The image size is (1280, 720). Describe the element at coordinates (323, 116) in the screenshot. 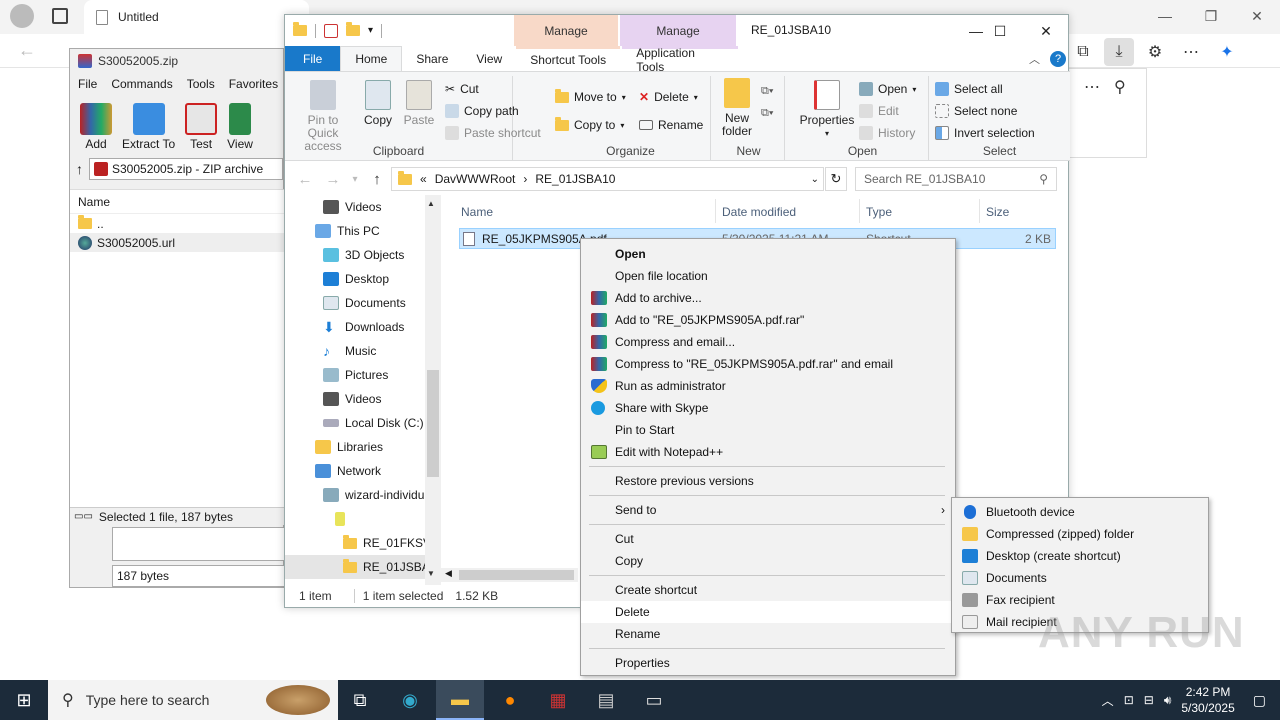

I see `pin-quick-access-button: Pin to Quick access` at that location.